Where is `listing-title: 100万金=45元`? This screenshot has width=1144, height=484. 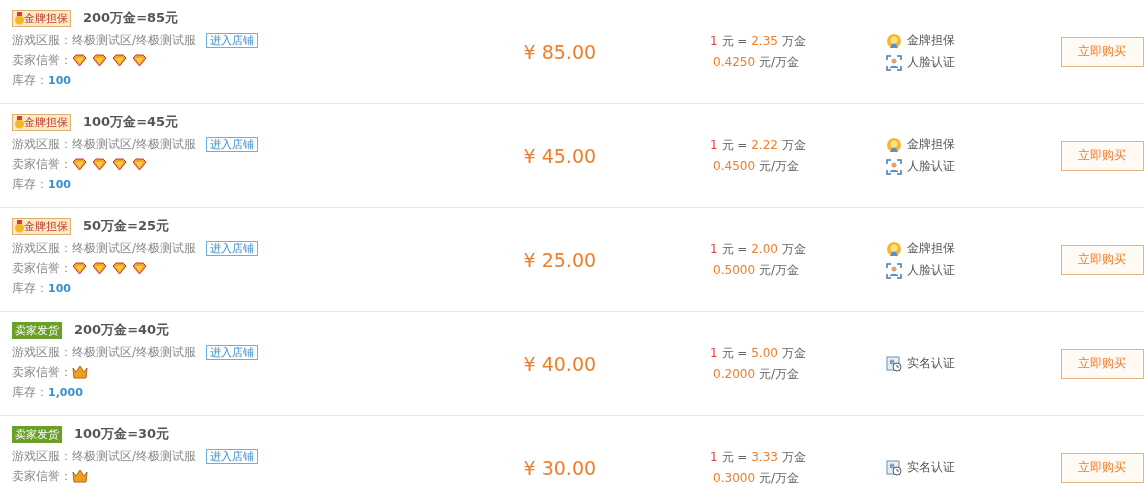
listing-title: 100万金=45元 is located at coordinates (131, 122).